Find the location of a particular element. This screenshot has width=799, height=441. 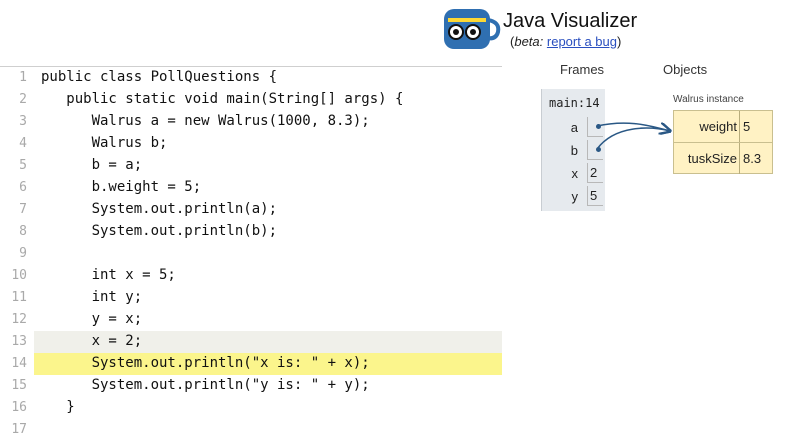

code-line: 1 public class PollQuestions { is located at coordinates (251, 78).